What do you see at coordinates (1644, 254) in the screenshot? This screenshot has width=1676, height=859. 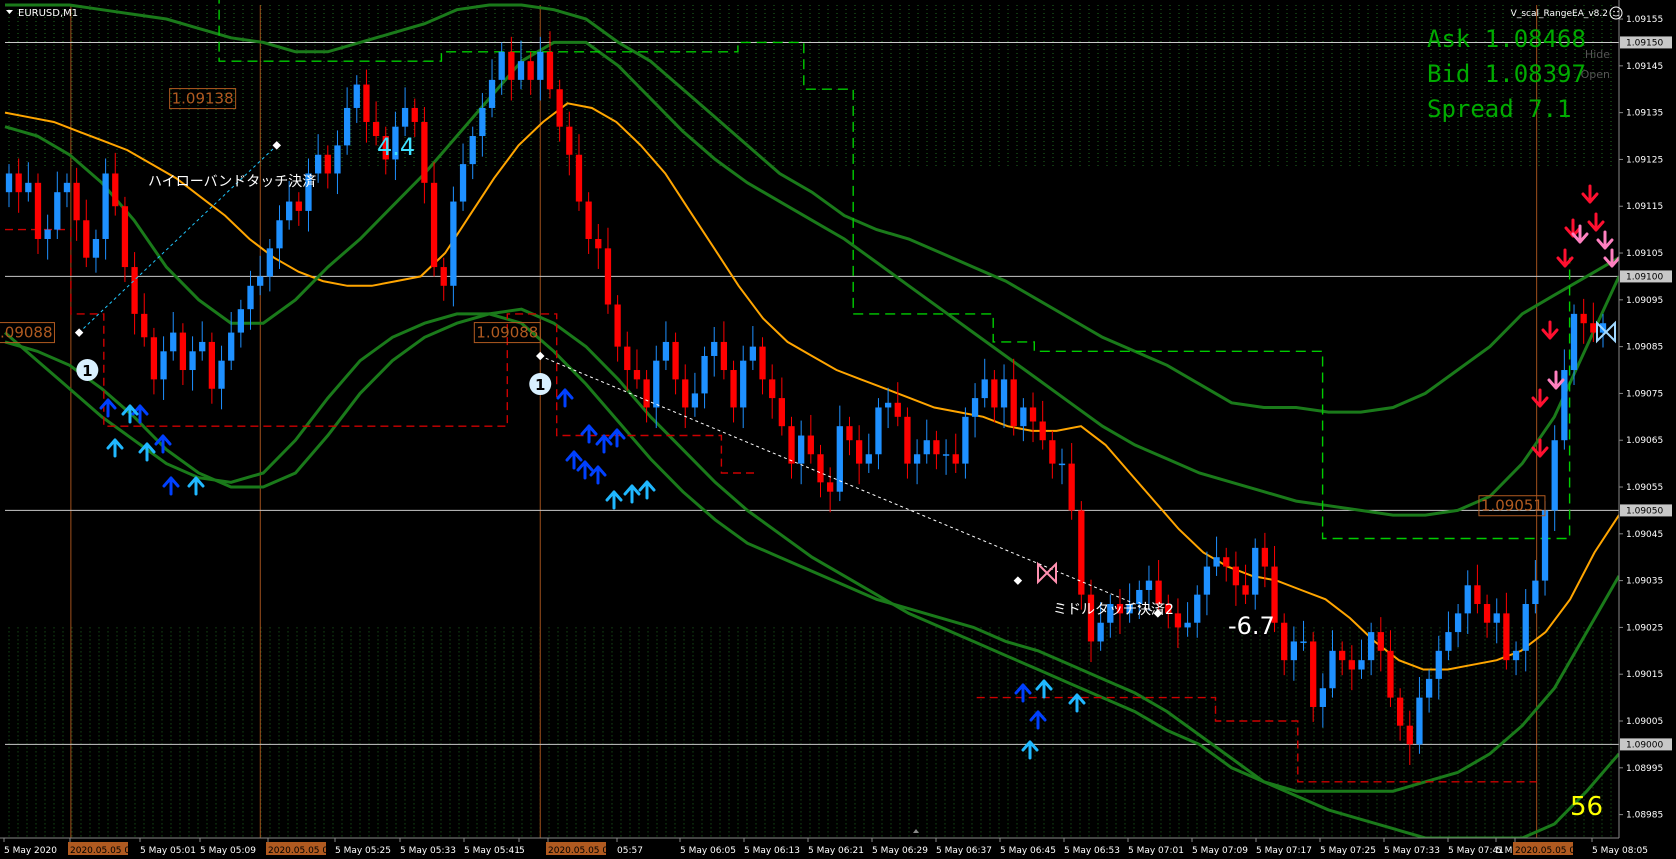 I see `price-tick-label: 1.09105` at bounding box center [1644, 254].